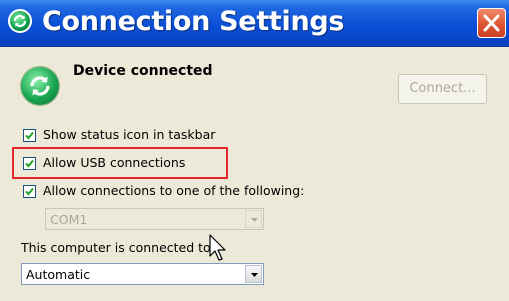 This screenshot has height=301, width=509. I want to click on port-select: COM1, so click(154, 219).